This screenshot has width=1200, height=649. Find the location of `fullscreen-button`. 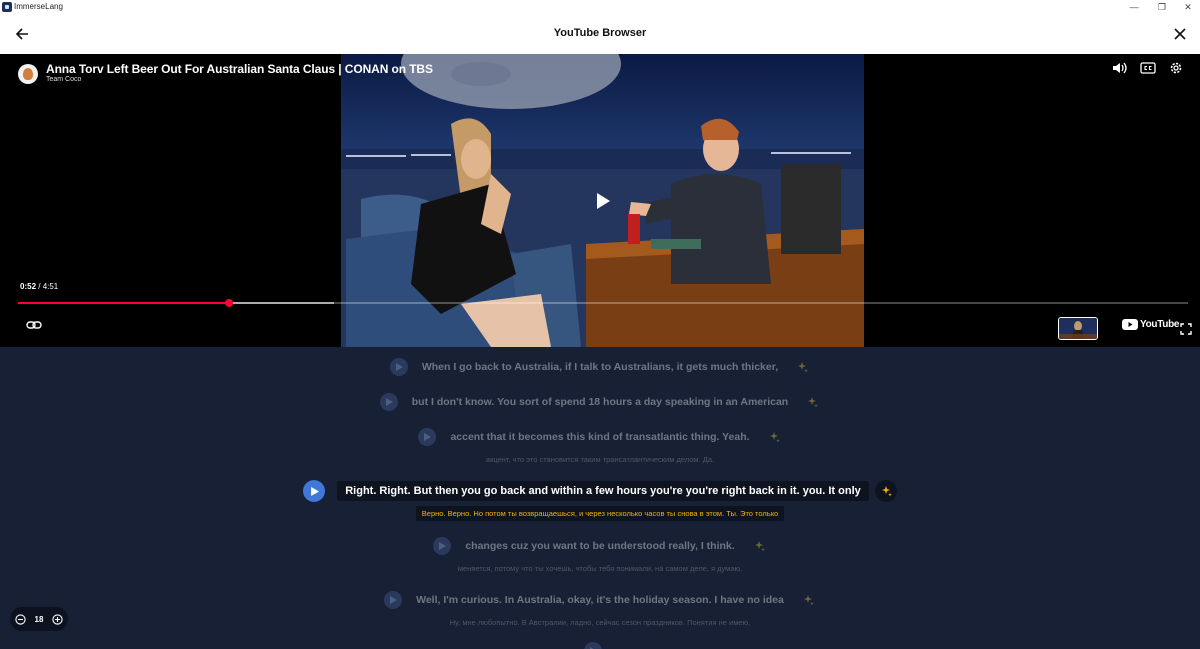

fullscreen-button is located at coordinates (1186, 328).